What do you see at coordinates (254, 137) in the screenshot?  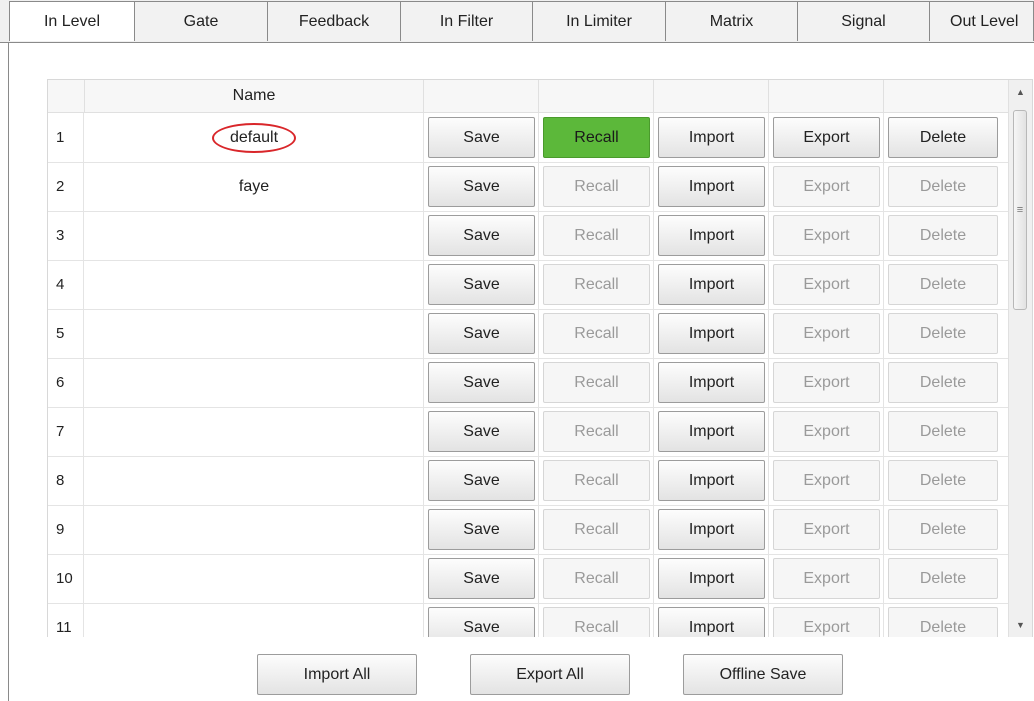 I see `preset-name-cell: default` at bounding box center [254, 137].